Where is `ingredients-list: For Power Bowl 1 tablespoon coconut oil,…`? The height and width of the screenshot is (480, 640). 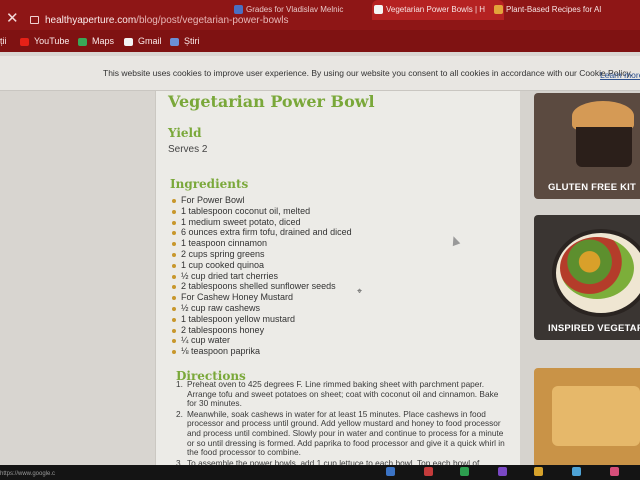 ingredients-list: For Power Bowl 1 tablespoon coconut oil,… is located at coordinates (262, 276).